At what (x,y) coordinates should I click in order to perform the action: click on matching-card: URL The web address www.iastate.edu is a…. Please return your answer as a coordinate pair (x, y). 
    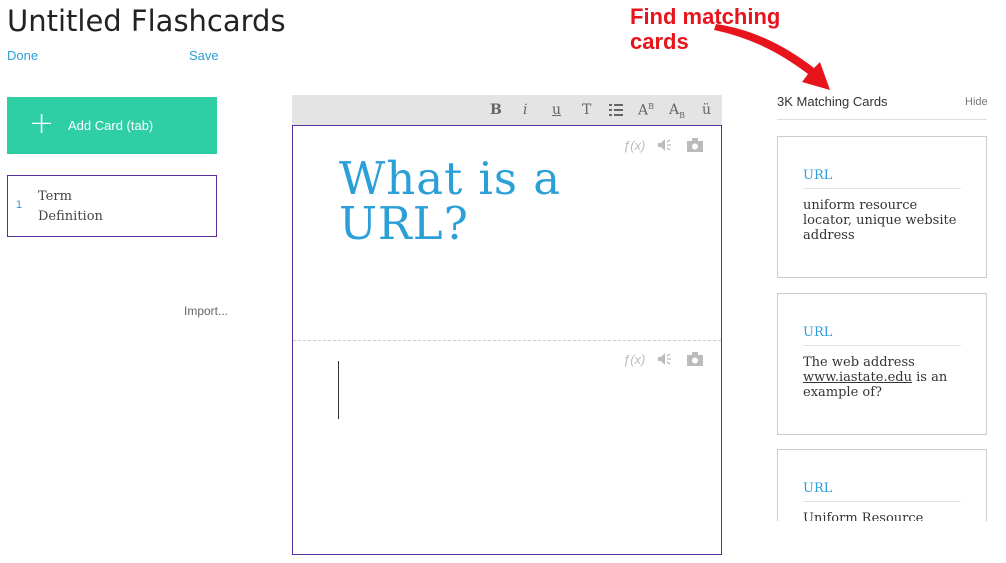
    Looking at the image, I should click on (882, 364).